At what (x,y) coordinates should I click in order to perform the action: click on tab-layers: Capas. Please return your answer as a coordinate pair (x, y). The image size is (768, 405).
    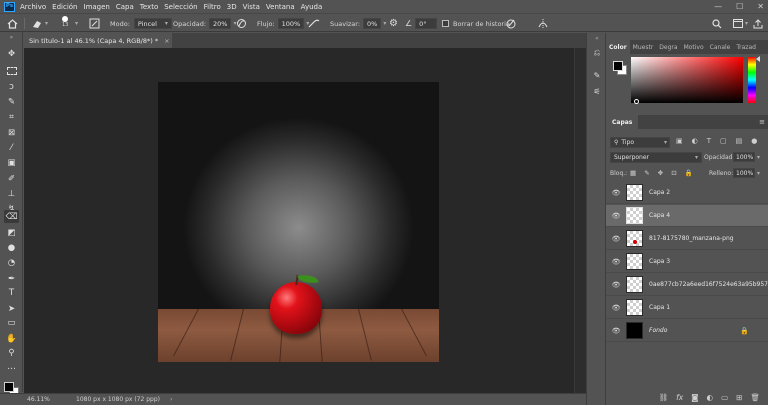
    Looking at the image, I should click on (622, 122).